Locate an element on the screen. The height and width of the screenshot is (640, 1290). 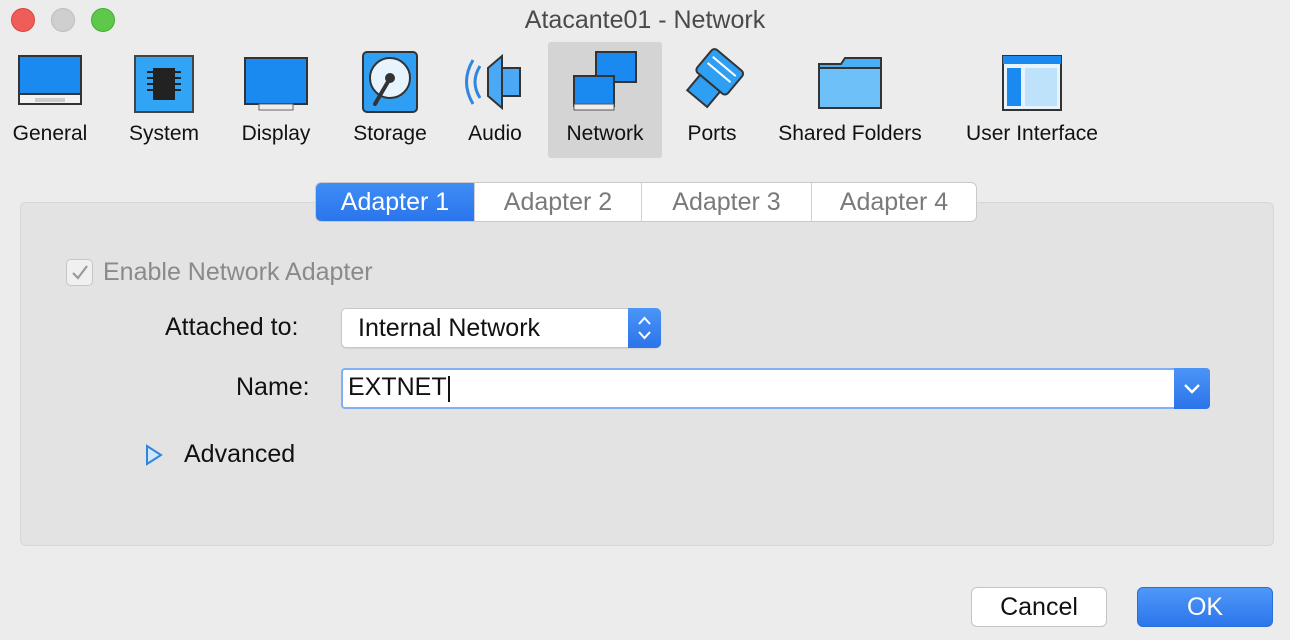
toolbar-system: System is located at coordinates (164, 100).